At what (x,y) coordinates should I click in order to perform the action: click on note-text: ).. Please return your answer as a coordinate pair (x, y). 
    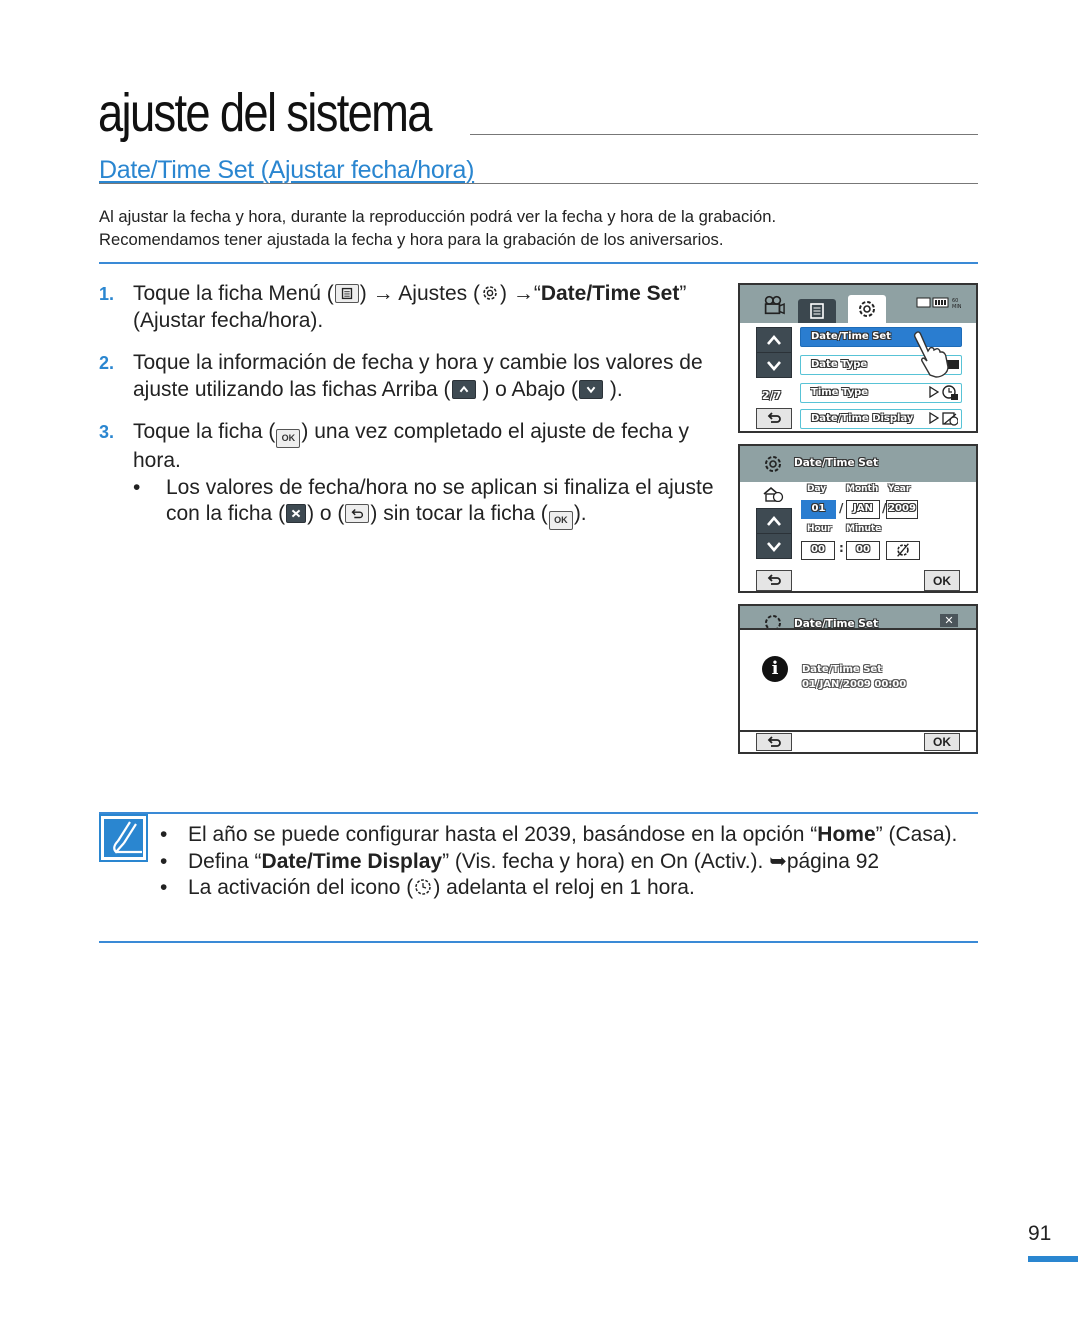
    Looking at the image, I should click on (580, 513).